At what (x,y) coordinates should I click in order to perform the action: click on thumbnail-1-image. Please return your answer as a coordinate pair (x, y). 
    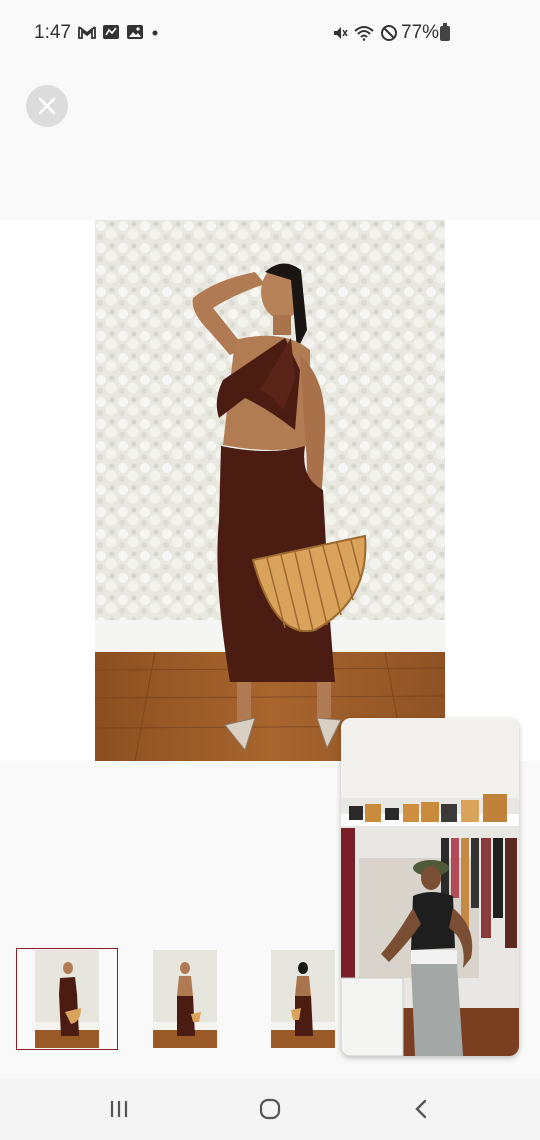
    Looking at the image, I should click on (67, 999).